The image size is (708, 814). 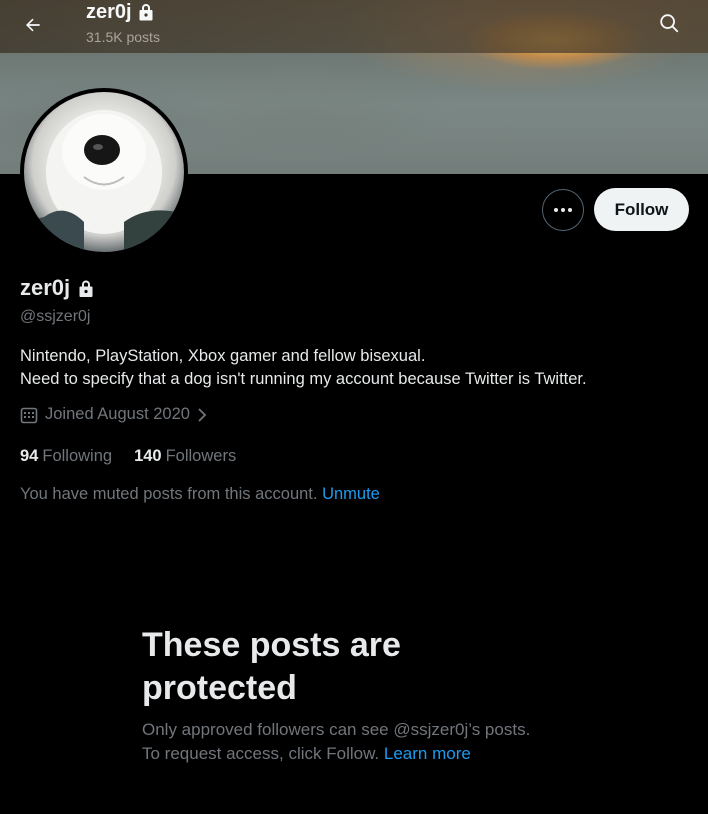 I want to click on learn-more-link: Learn more, so click(x=427, y=753).